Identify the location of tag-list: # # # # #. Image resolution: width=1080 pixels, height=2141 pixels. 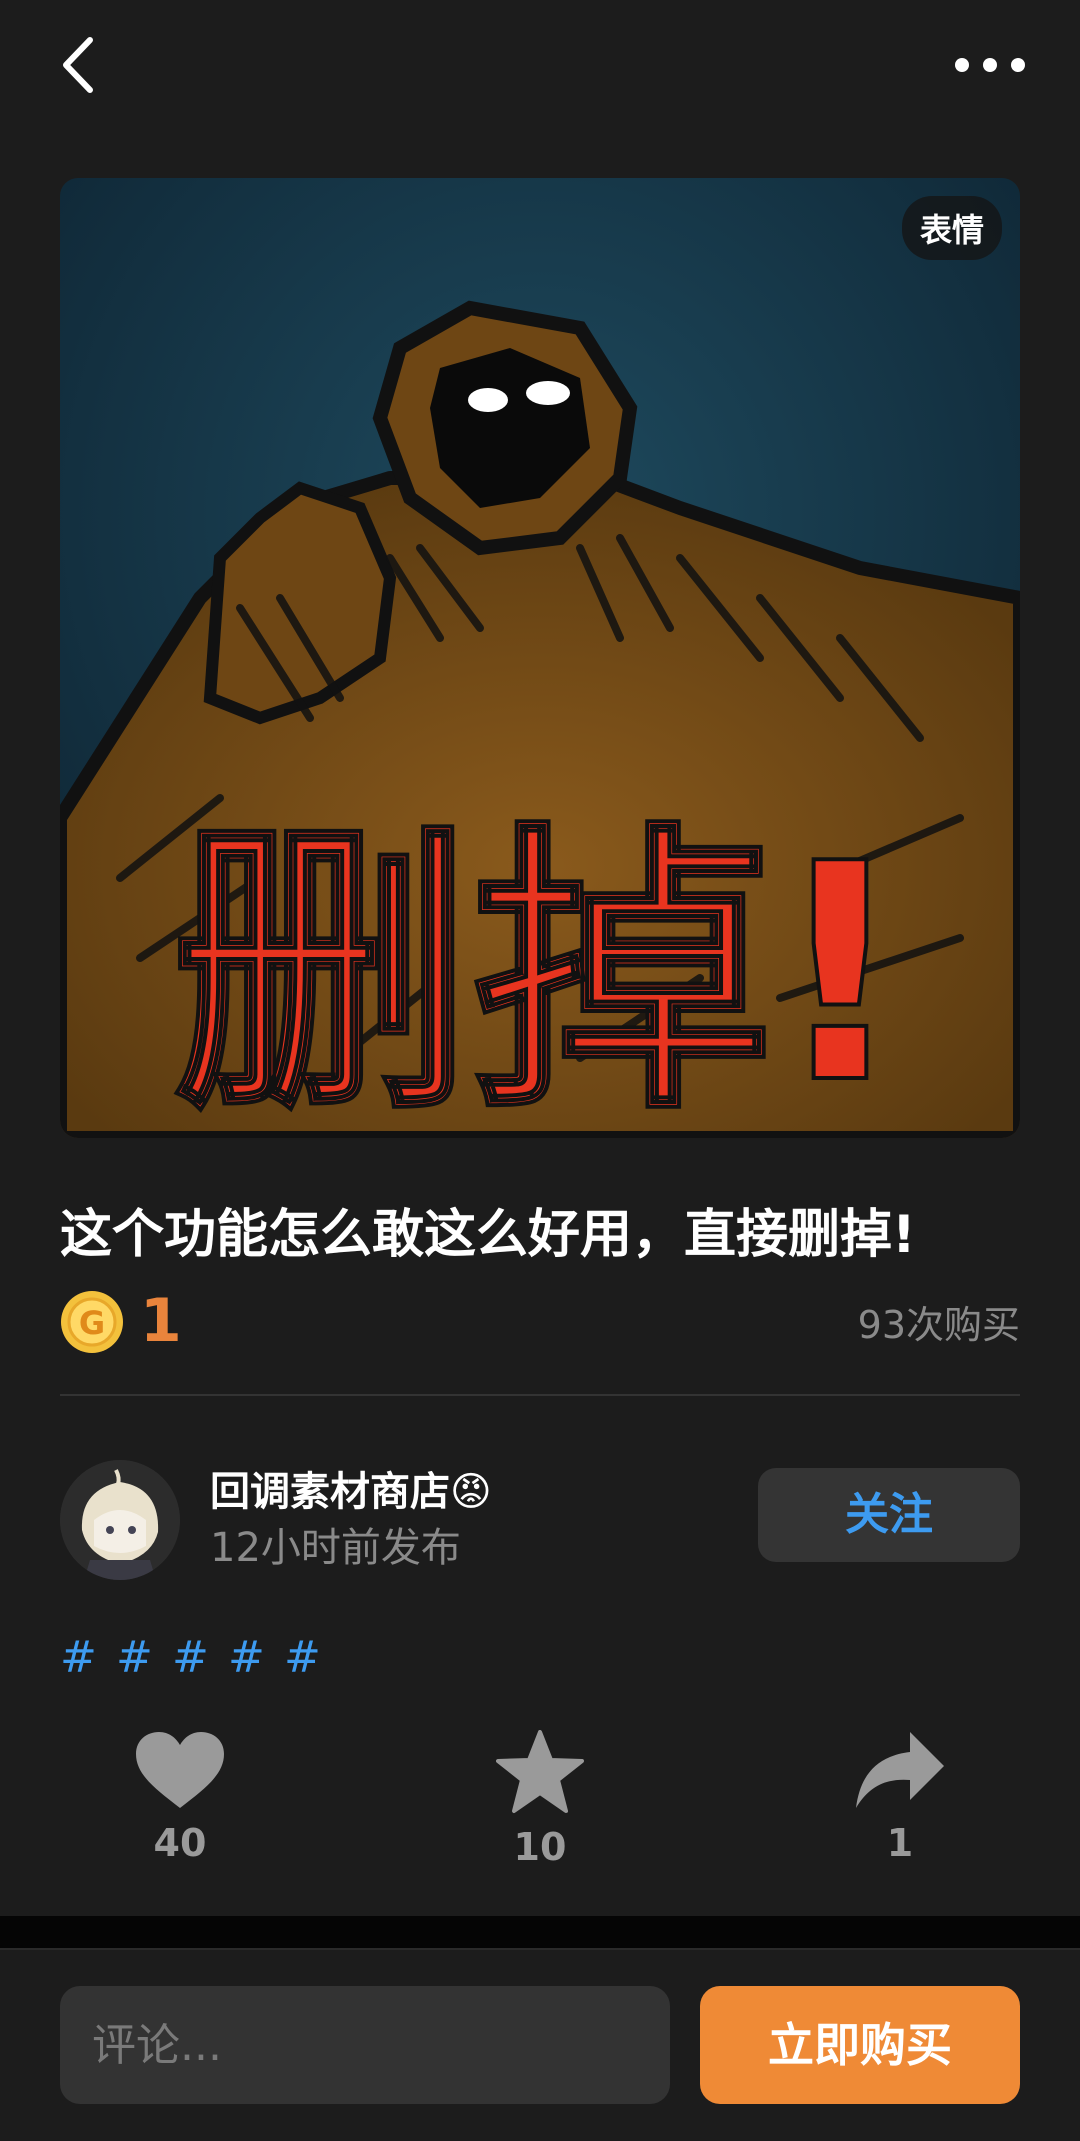
(200, 1658).